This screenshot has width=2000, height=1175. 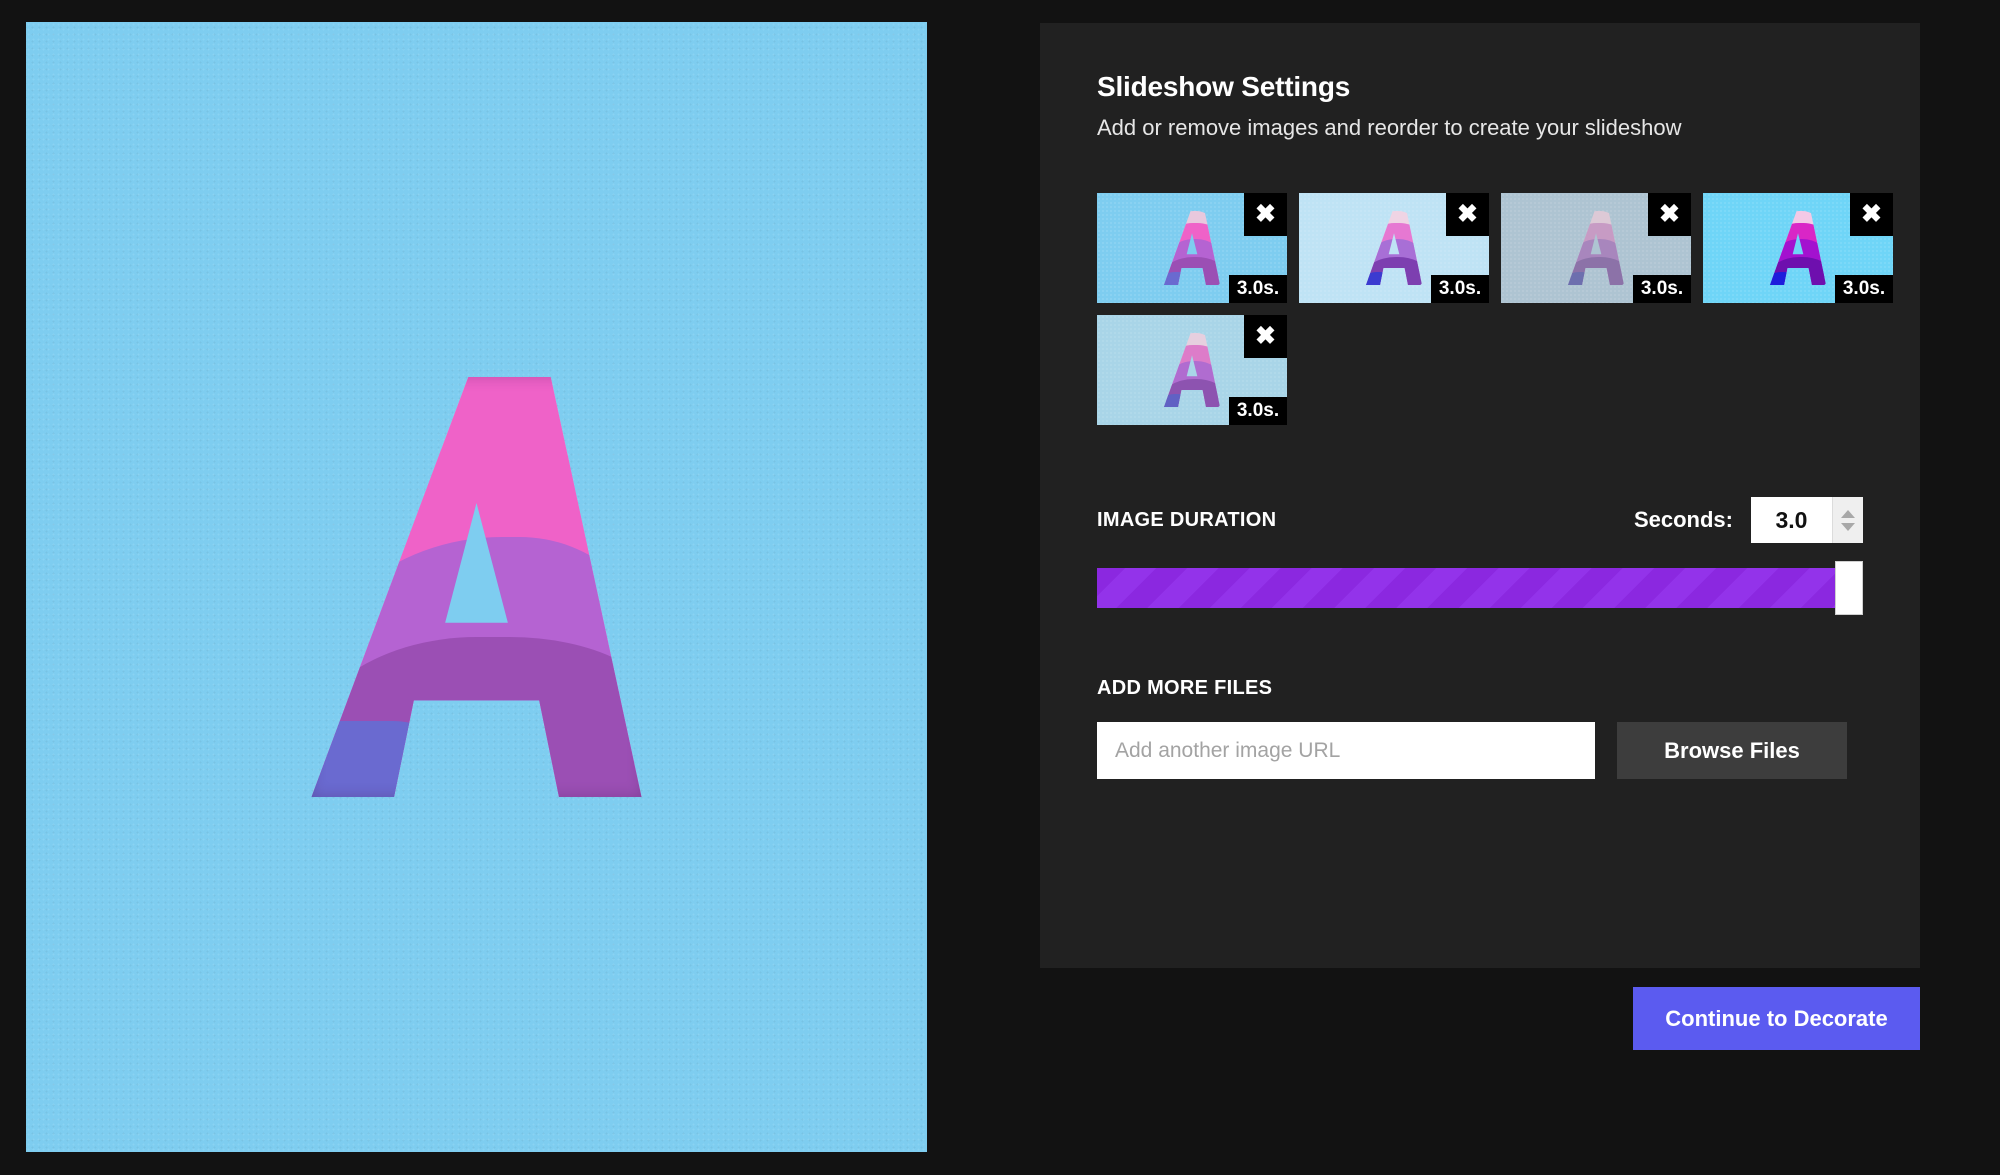 I want to click on seconds-spinner, so click(x=1847, y=520).